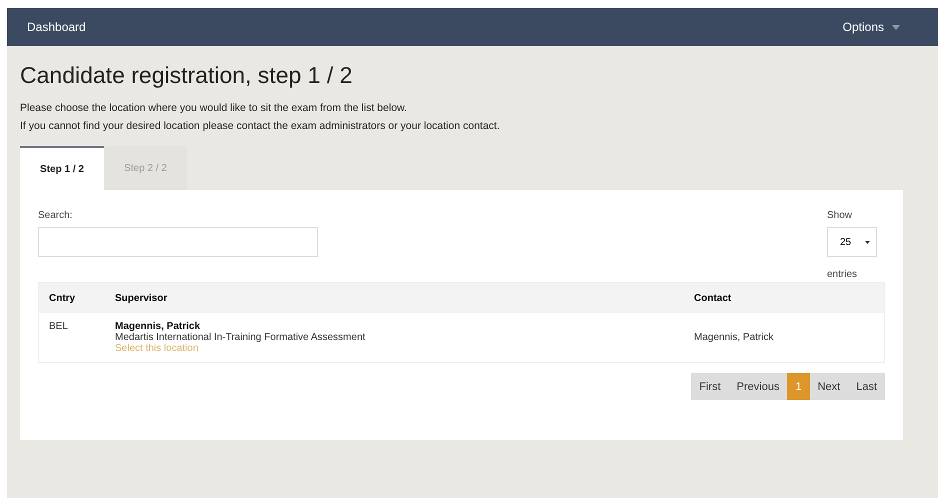  I want to click on supervisor-name: Magennis, Patrick, so click(158, 326).